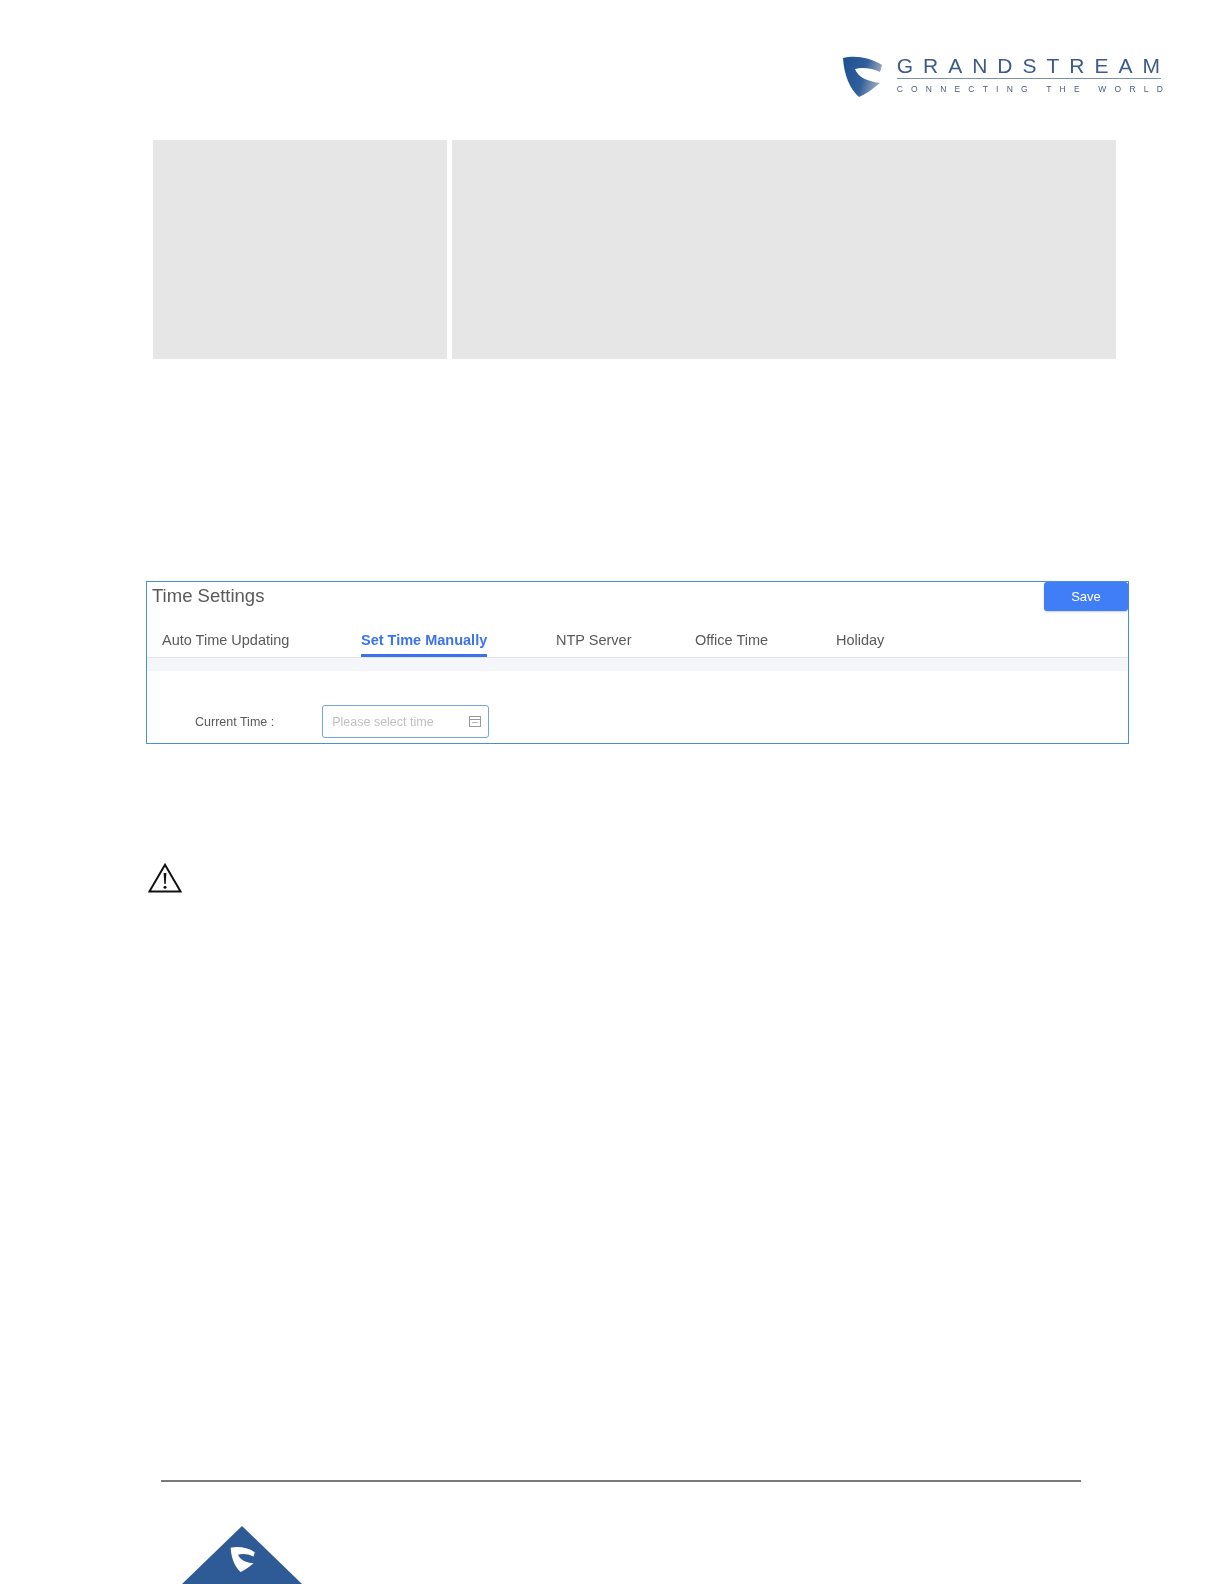 This screenshot has height=1584, width=1224. What do you see at coordinates (475, 721) in the screenshot?
I see `calendar-icon` at bounding box center [475, 721].